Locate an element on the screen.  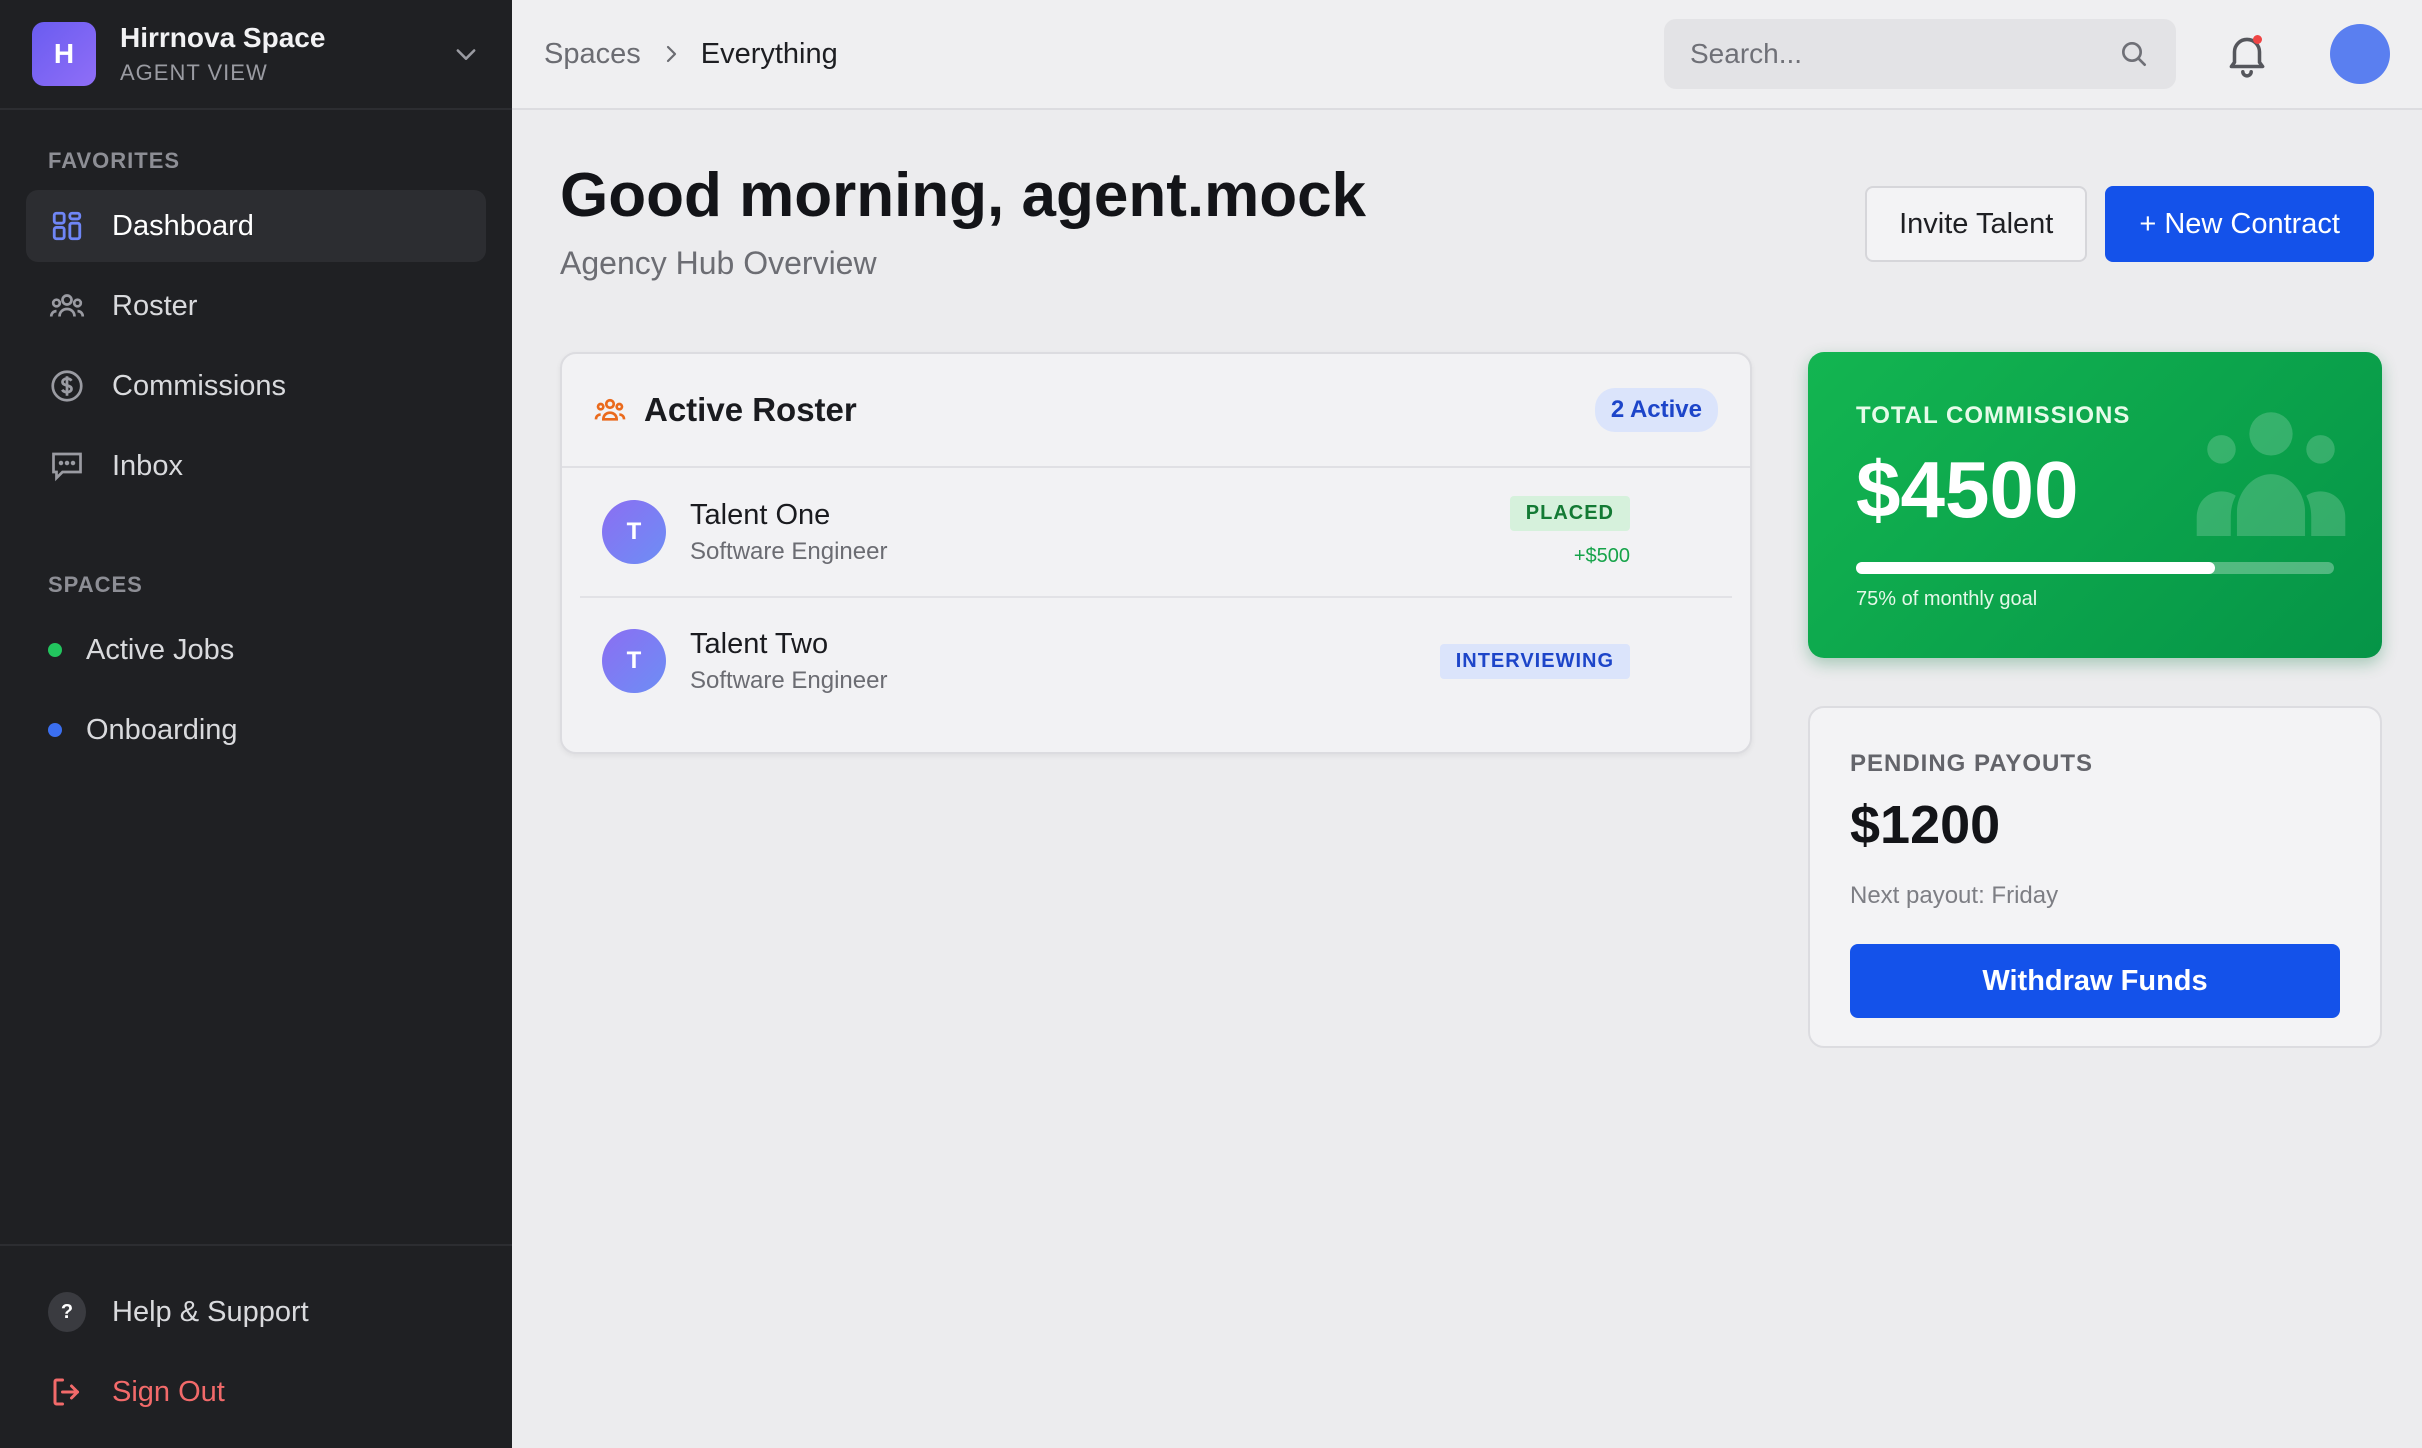
avatar is located at coordinates (2360, 54).